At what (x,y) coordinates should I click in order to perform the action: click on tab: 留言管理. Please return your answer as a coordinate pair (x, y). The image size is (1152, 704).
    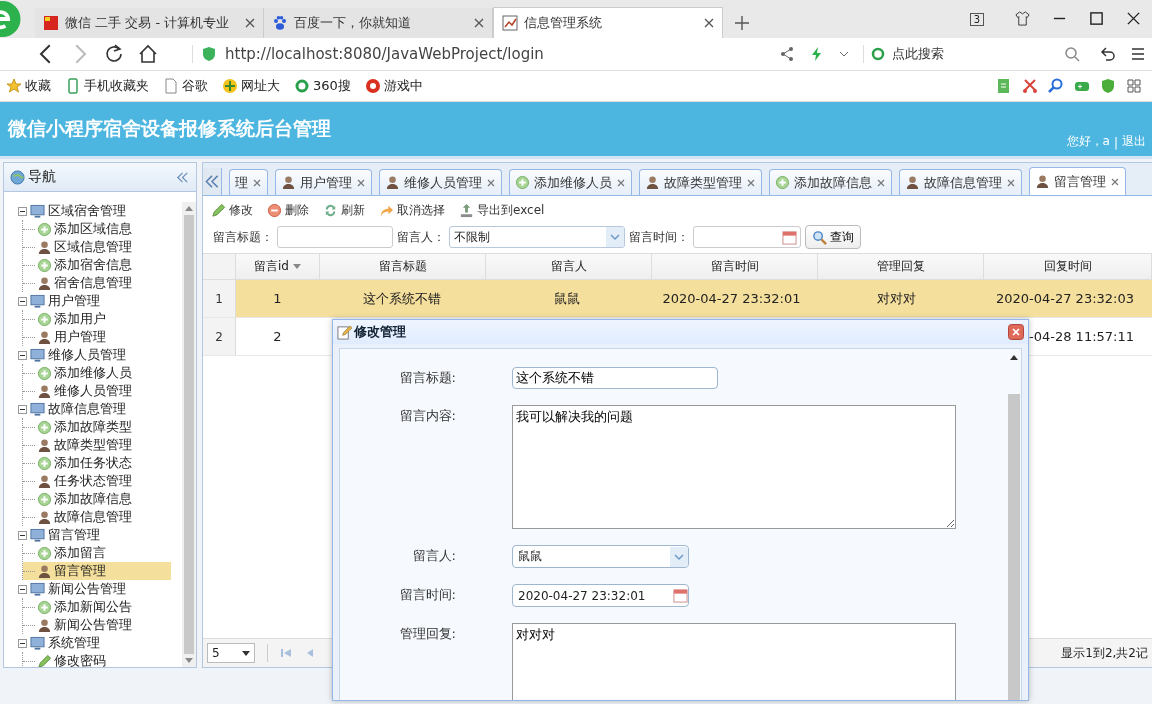
    Looking at the image, I should click on (1077, 181).